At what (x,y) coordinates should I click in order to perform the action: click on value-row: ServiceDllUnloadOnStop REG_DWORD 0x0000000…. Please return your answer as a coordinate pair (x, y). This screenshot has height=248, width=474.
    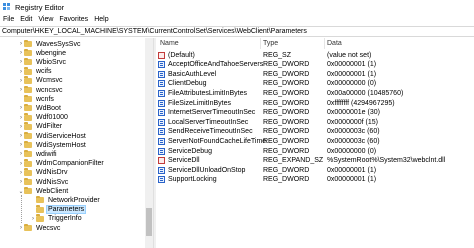
    Looking at the image, I should click on (315, 170).